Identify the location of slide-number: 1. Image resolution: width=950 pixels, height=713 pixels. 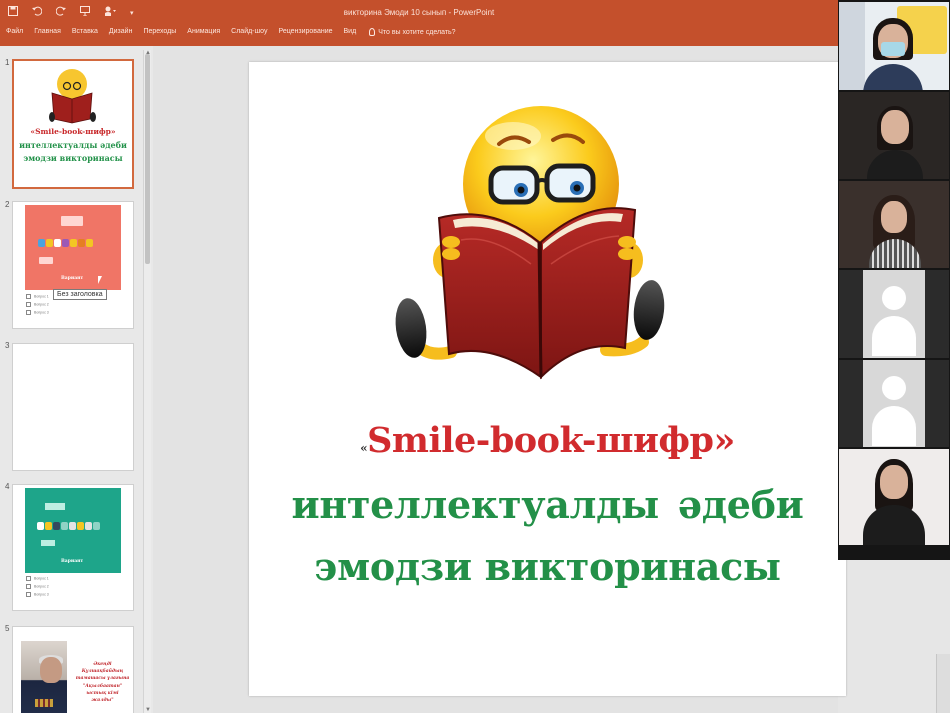
(7, 62).